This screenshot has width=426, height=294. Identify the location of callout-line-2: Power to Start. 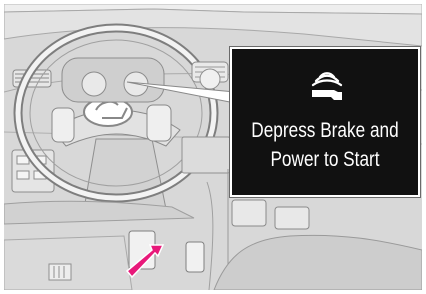
(325, 159).